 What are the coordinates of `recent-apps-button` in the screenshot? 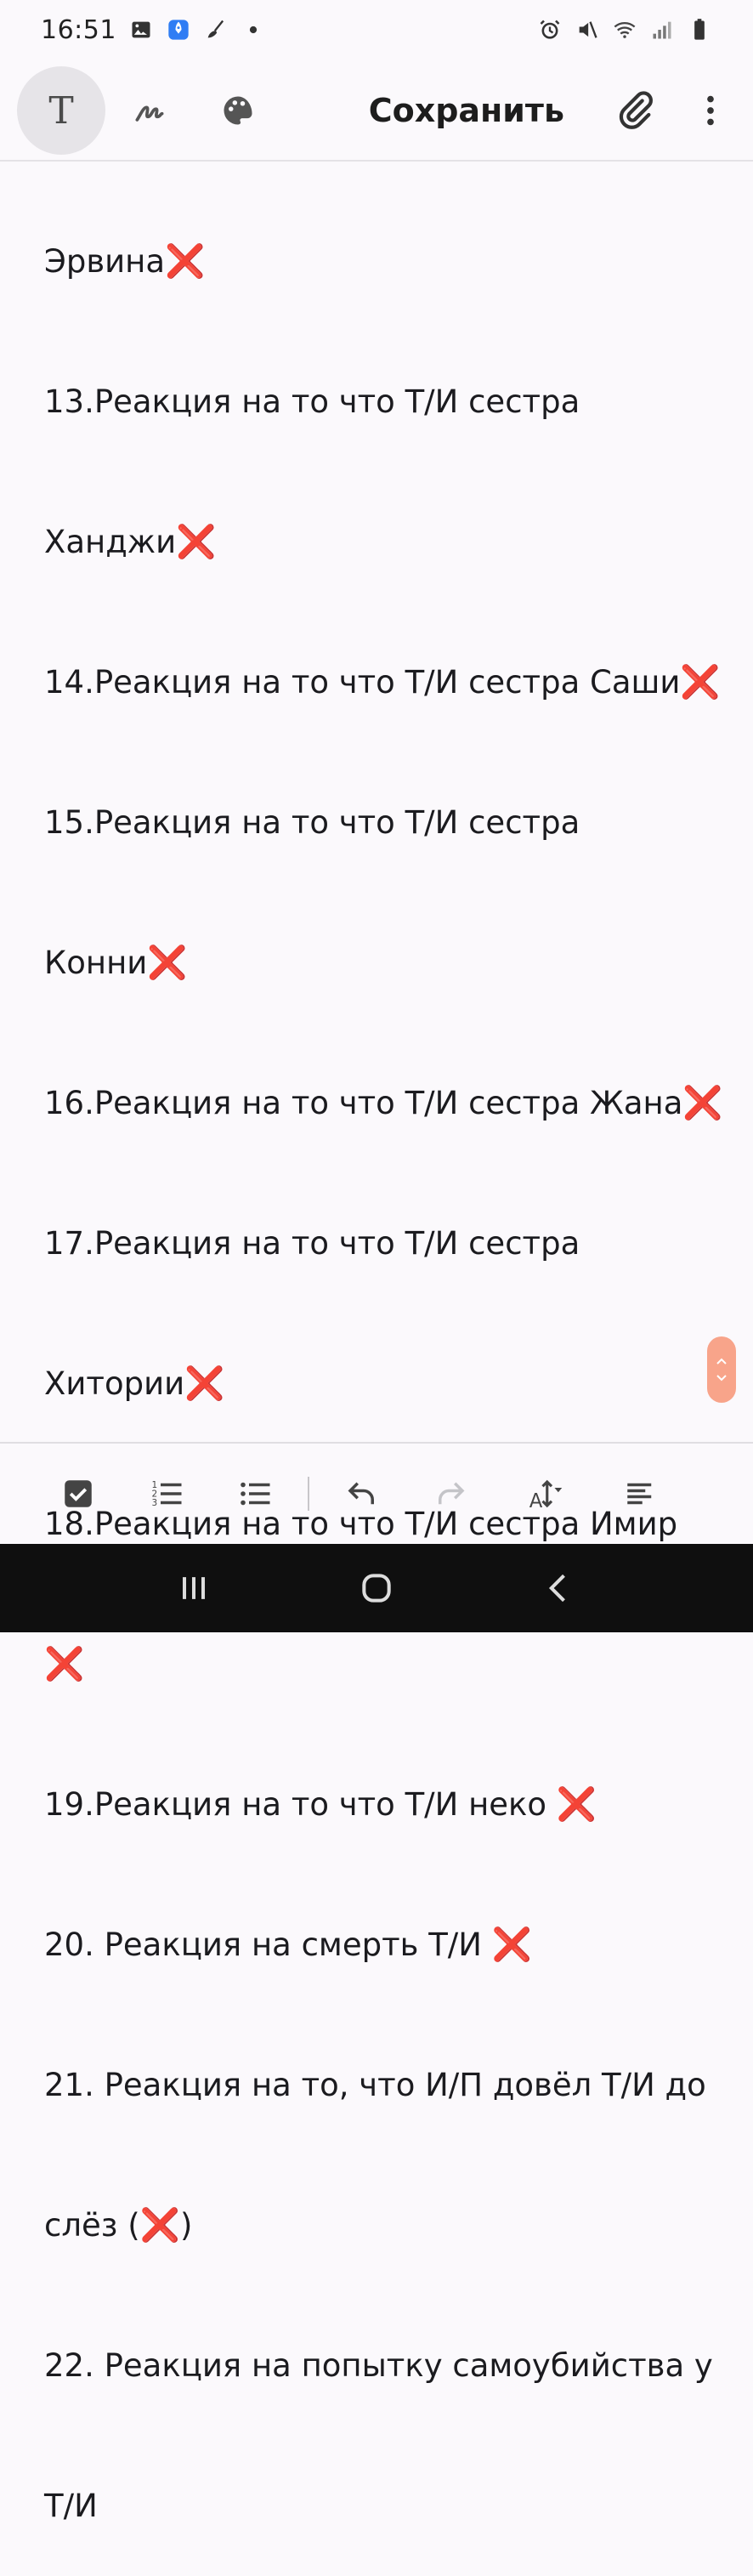 It's located at (194, 1588).